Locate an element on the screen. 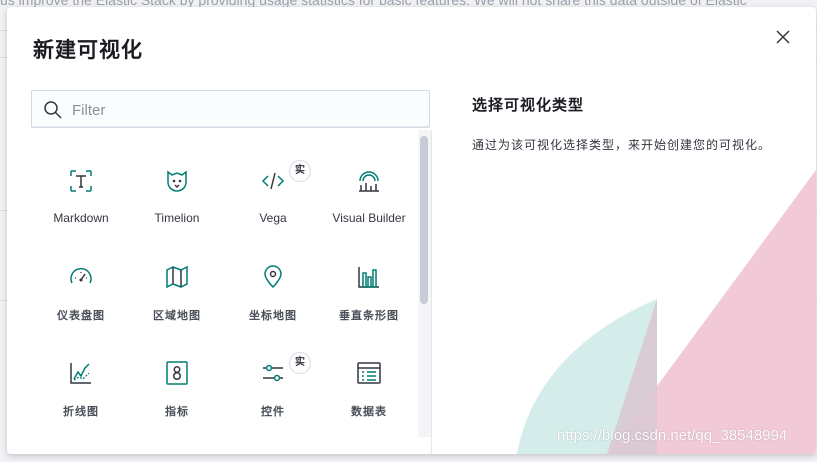  tile-region-map: 区域地图 is located at coordinates (177, 287).